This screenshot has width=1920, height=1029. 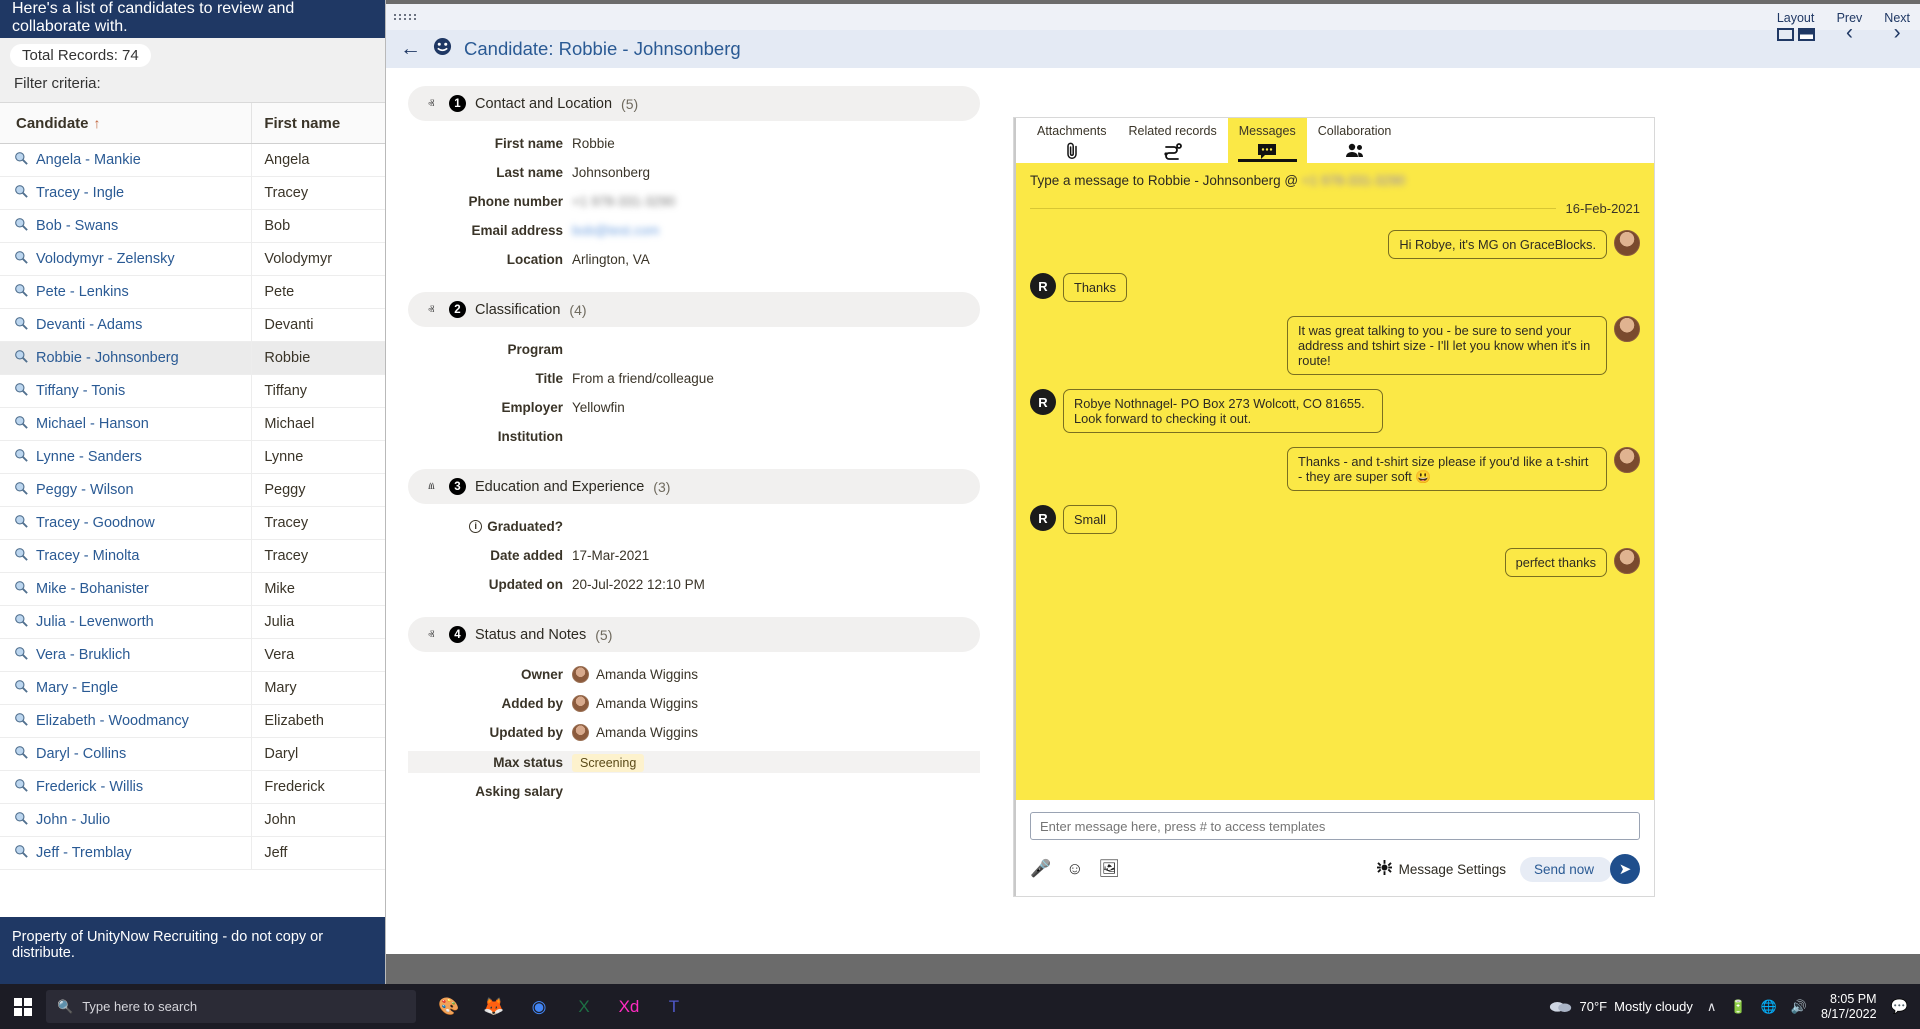 What do you see at coordinates (1040, 869) in the screenshot?
I see `microphone-icon: 🎤` at bounding box center [1040, 869].